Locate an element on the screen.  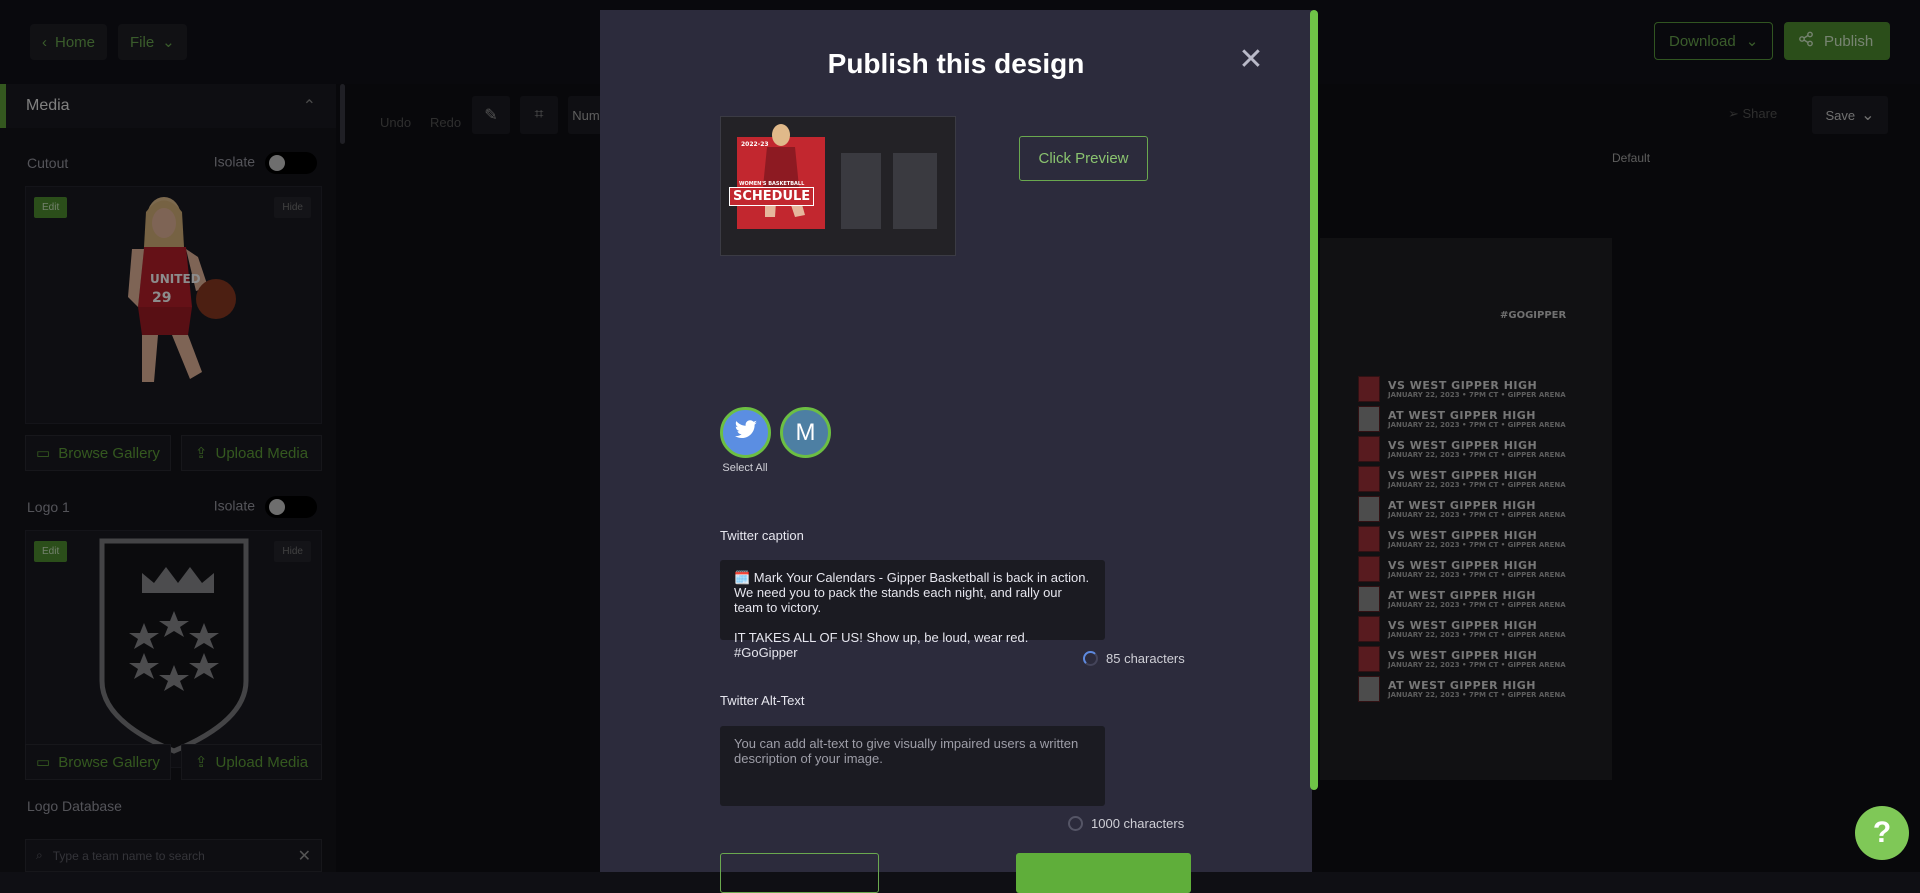
select-all-link: Select All is located at coordinates (745, 468).